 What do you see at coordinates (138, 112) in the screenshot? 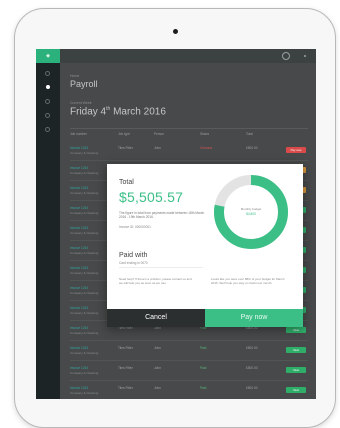
I see `date-rest: March 2016` at bounding box center [138, 112].